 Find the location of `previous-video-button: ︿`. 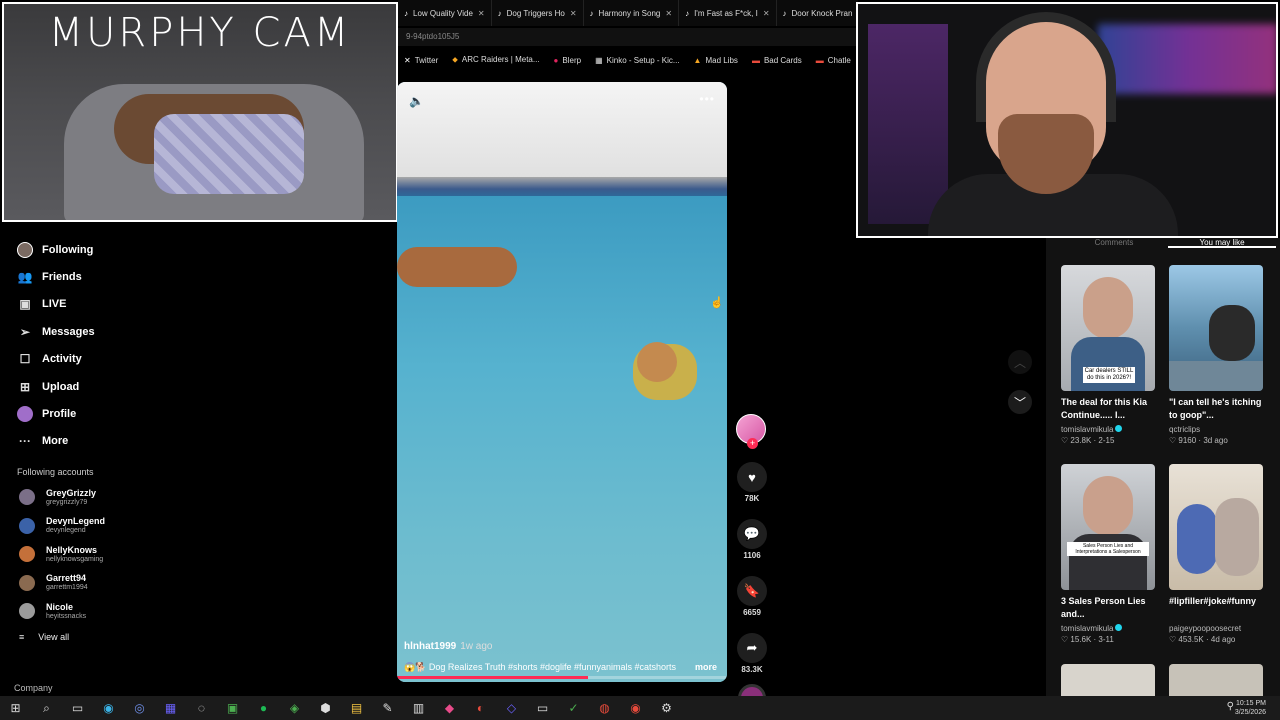

previous-video-button: ︿ is located at coordinates (1020, 362).